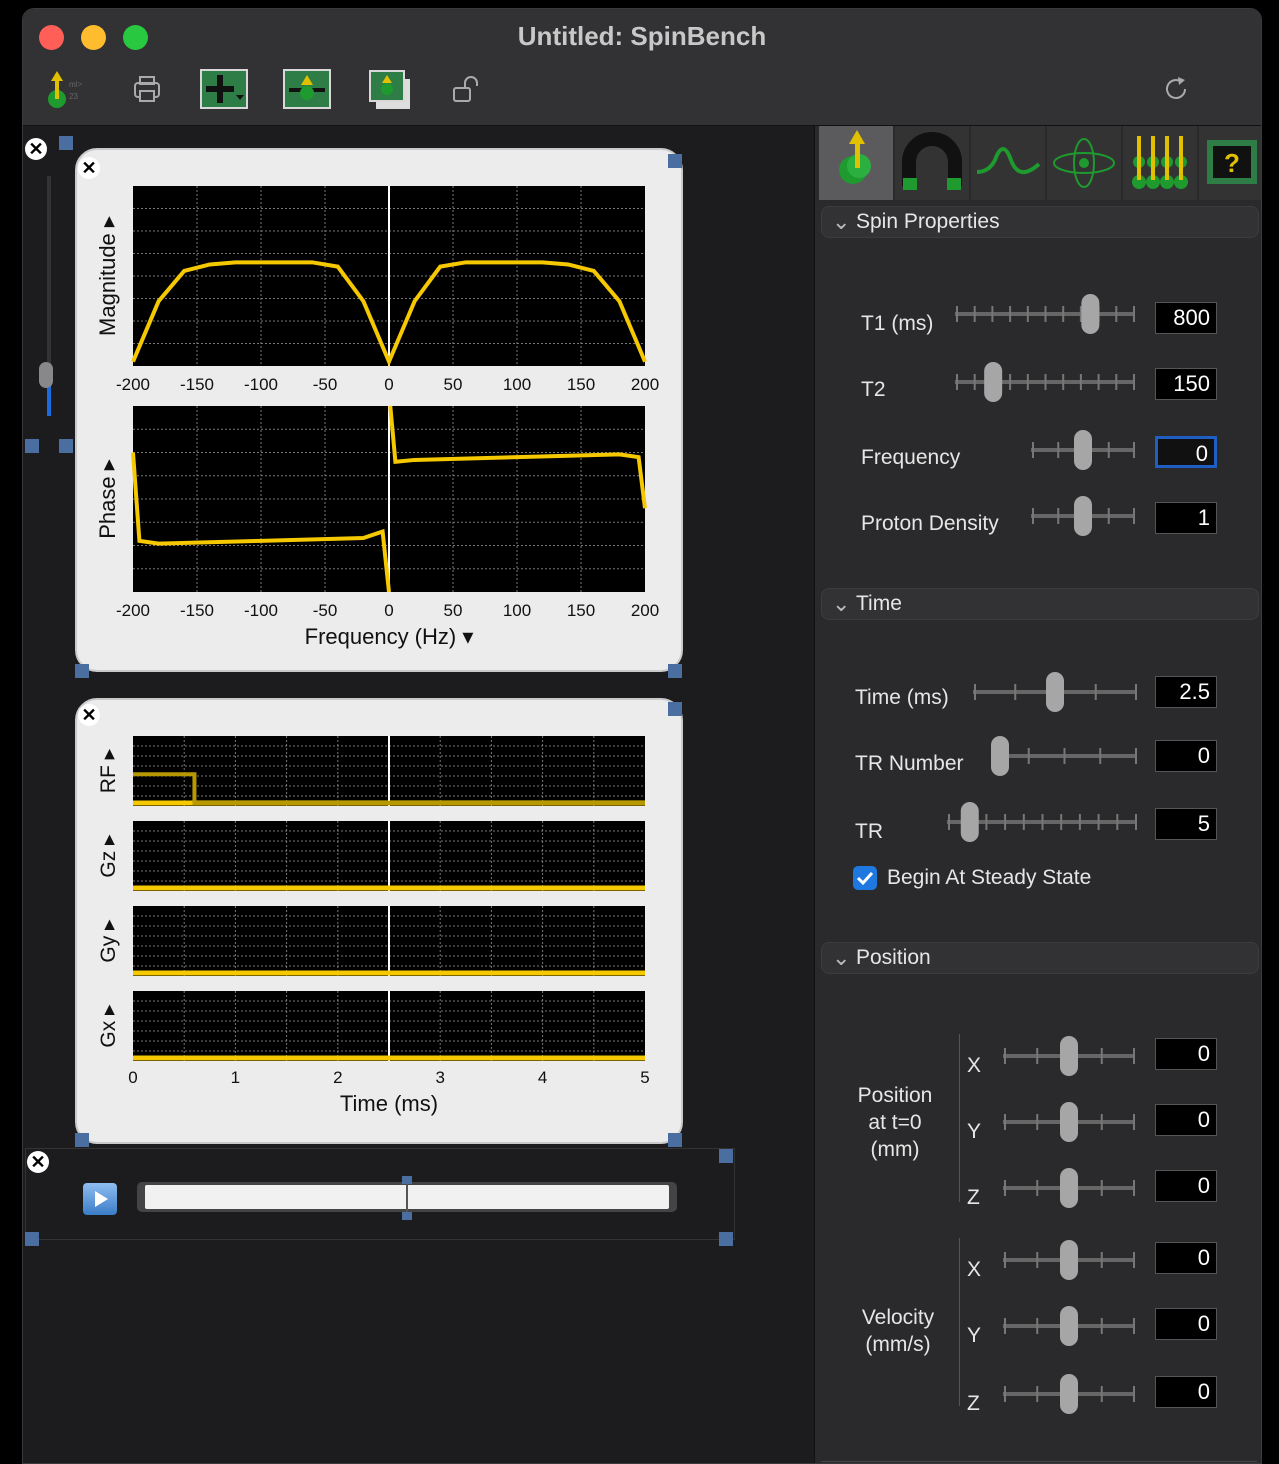 The image size is (1279, 1464). I want to click on t1-field: 800, so click(1186, 318).